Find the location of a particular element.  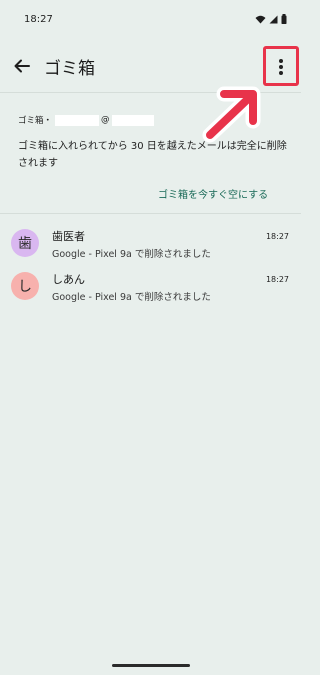

sender-name: しあん is located at coordinates (68, 279).